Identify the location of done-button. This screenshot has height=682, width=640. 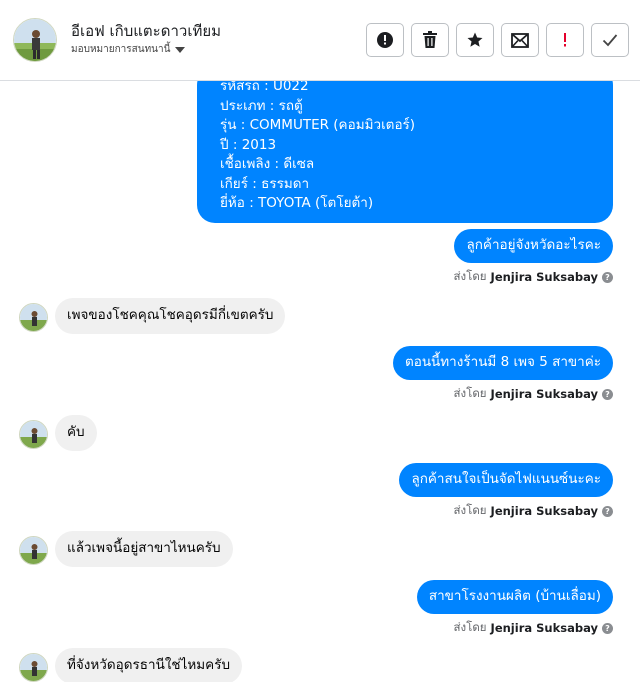
(610, 40).